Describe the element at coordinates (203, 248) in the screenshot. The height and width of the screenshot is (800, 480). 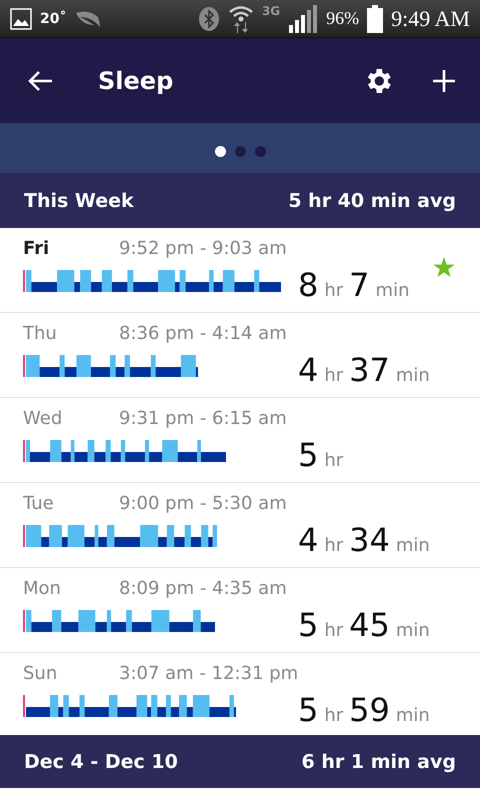
I see `time-range: 9:52 pm - 9:03 am` at that location.